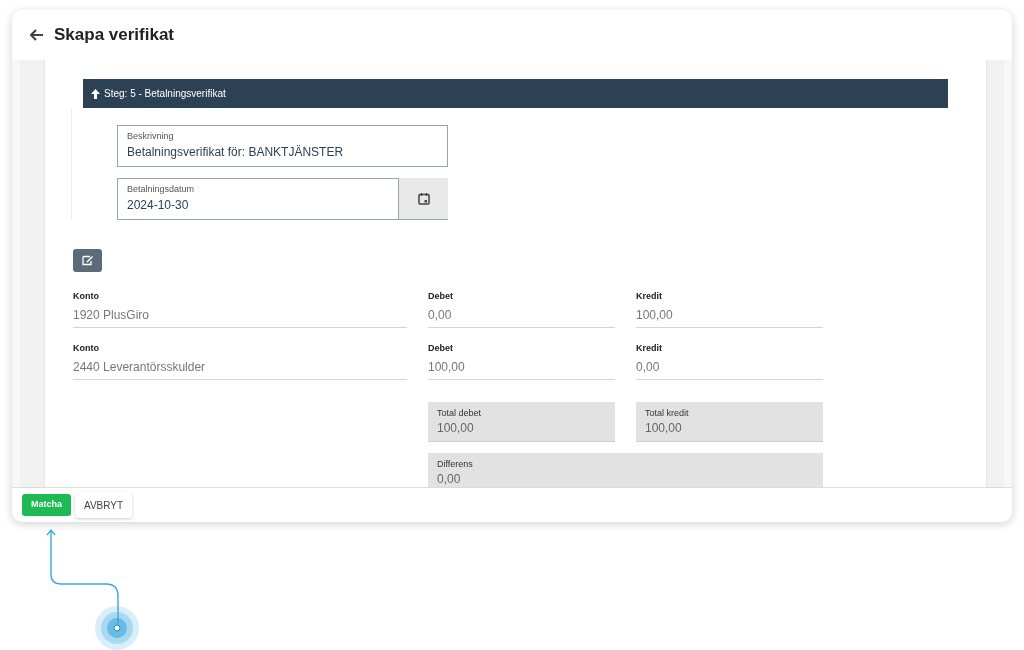 This screenshot has width=1024, height=650. What do you see at coordinates (240, 369) in the screenshot?
I see `input-field: 2440 Leverantörsskulder` at bounding box center [240, 369].